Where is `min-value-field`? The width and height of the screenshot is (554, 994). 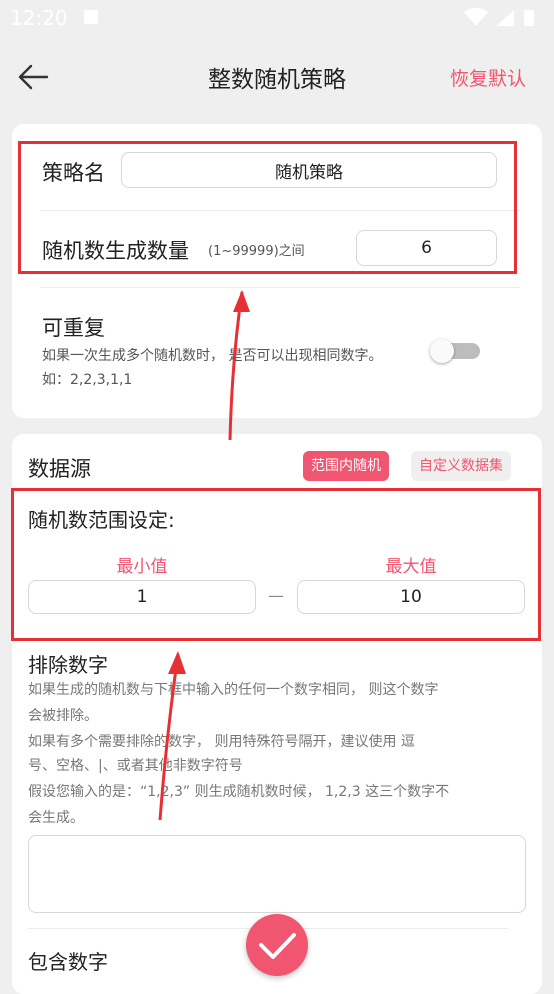 min-value-field is located at coordinates (142, 597).